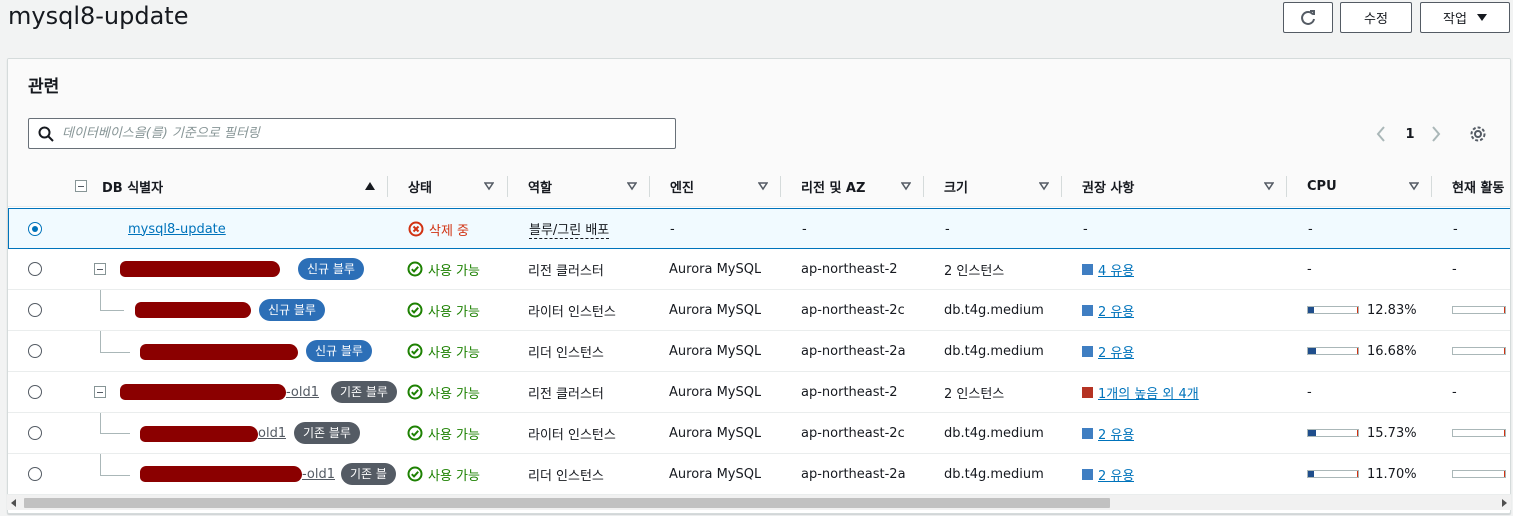 The image size is (1513, 516). Describe the element at coordinates (1481, 186) in the screenshot. I see `column-current-activity: 현재 활동` at that location.